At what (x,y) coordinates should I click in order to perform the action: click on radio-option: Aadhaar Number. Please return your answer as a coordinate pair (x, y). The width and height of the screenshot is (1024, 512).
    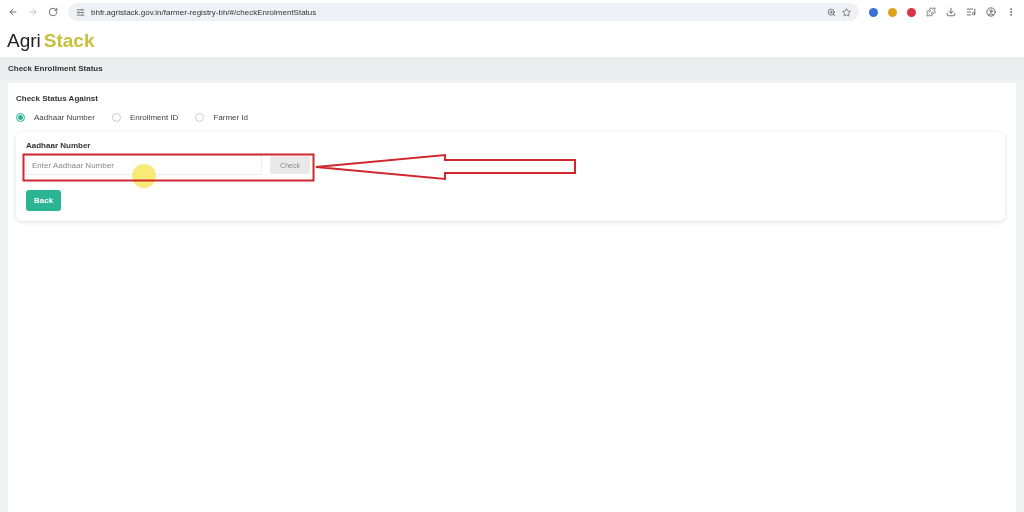
    Looking at the image, I should click on (55, 117).